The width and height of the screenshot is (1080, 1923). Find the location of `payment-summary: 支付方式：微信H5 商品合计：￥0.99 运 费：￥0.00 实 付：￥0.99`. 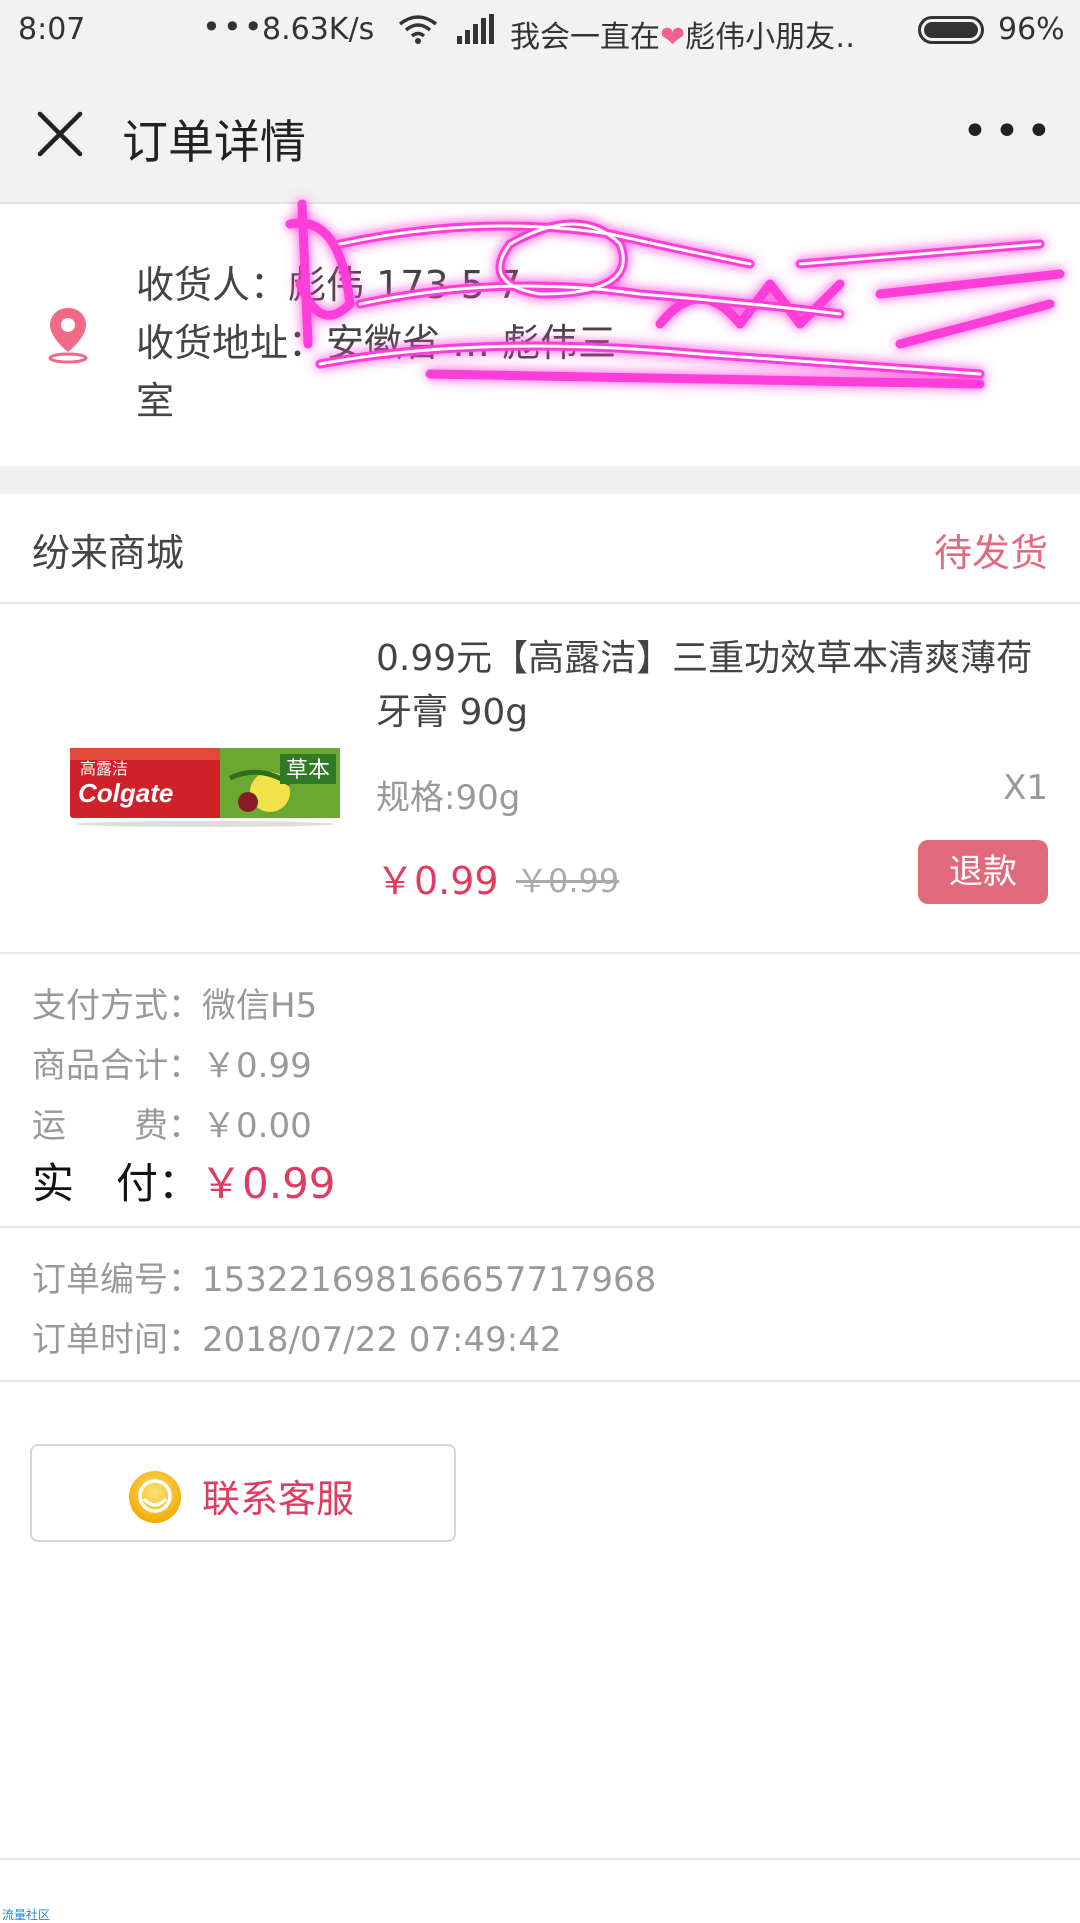

payment-summary: 支付方式：微信H5 商品合计：￥0.99 运 费：￥0.00 实 付：￥0.99 is located at coordinates (540, 1091).